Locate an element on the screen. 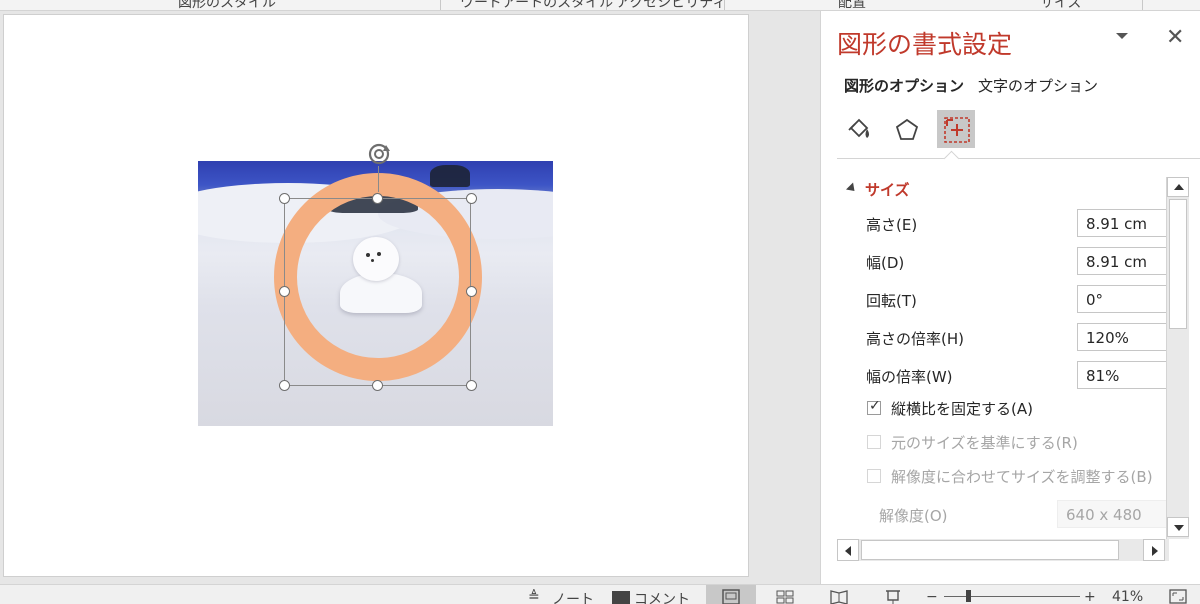 The image size is (1200, 604). arrow-up-icon is located at coordinates (1179, 187).